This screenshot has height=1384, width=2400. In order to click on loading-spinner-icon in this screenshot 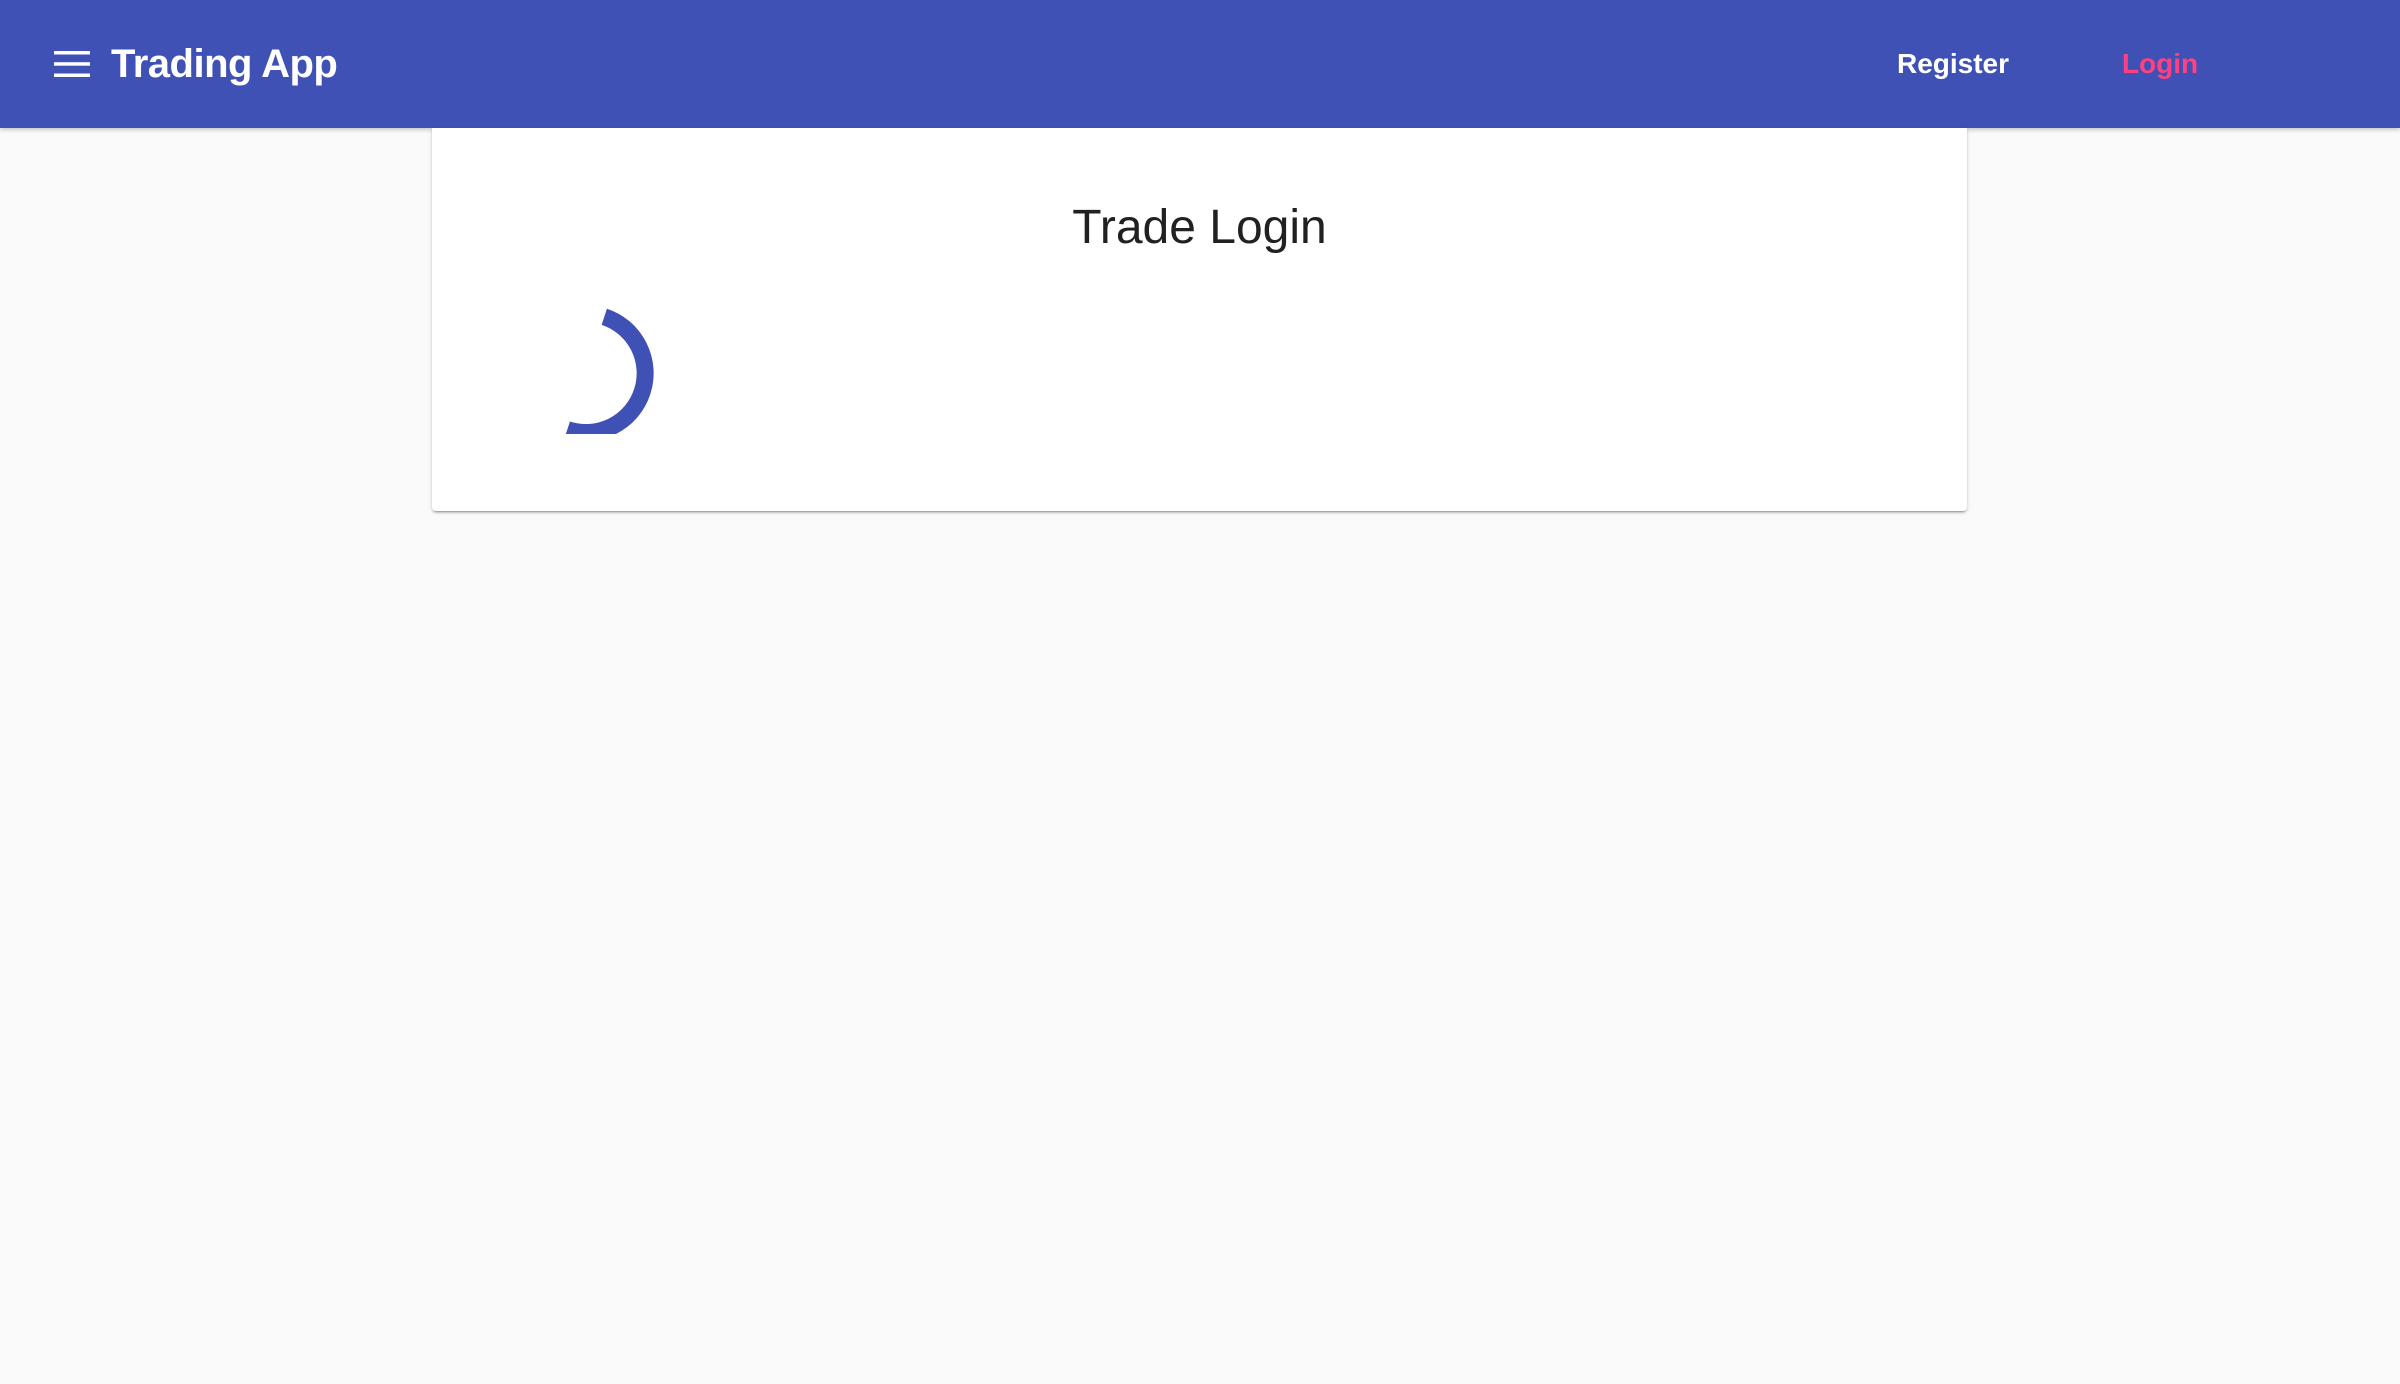, I will do `click(609, 371)`.